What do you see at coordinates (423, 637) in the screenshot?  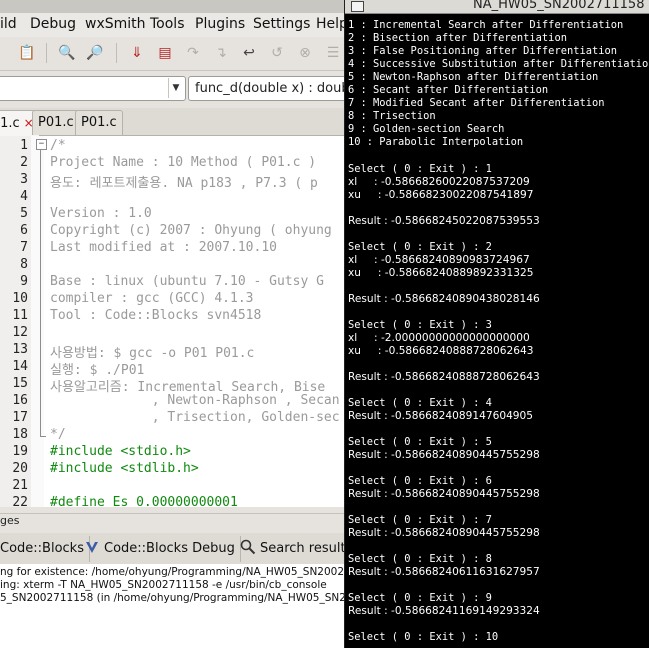 I see `terminal-output-line: Select ( 0 : Exit ) : 10` at bounding box center [423, 637].